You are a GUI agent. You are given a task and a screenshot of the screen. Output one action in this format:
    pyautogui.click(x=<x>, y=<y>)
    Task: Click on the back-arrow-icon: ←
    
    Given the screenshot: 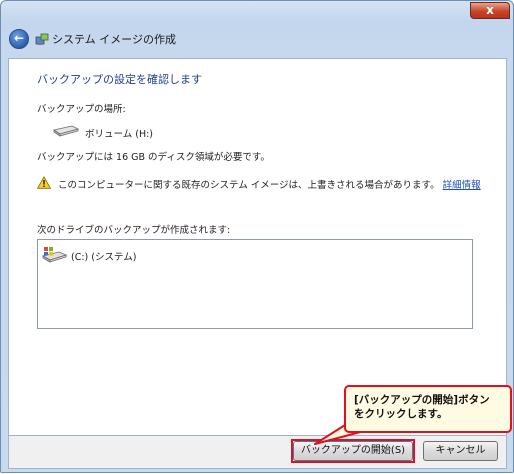 What is the action you would take?
    pyautogui.click(x=19, y=38)
    